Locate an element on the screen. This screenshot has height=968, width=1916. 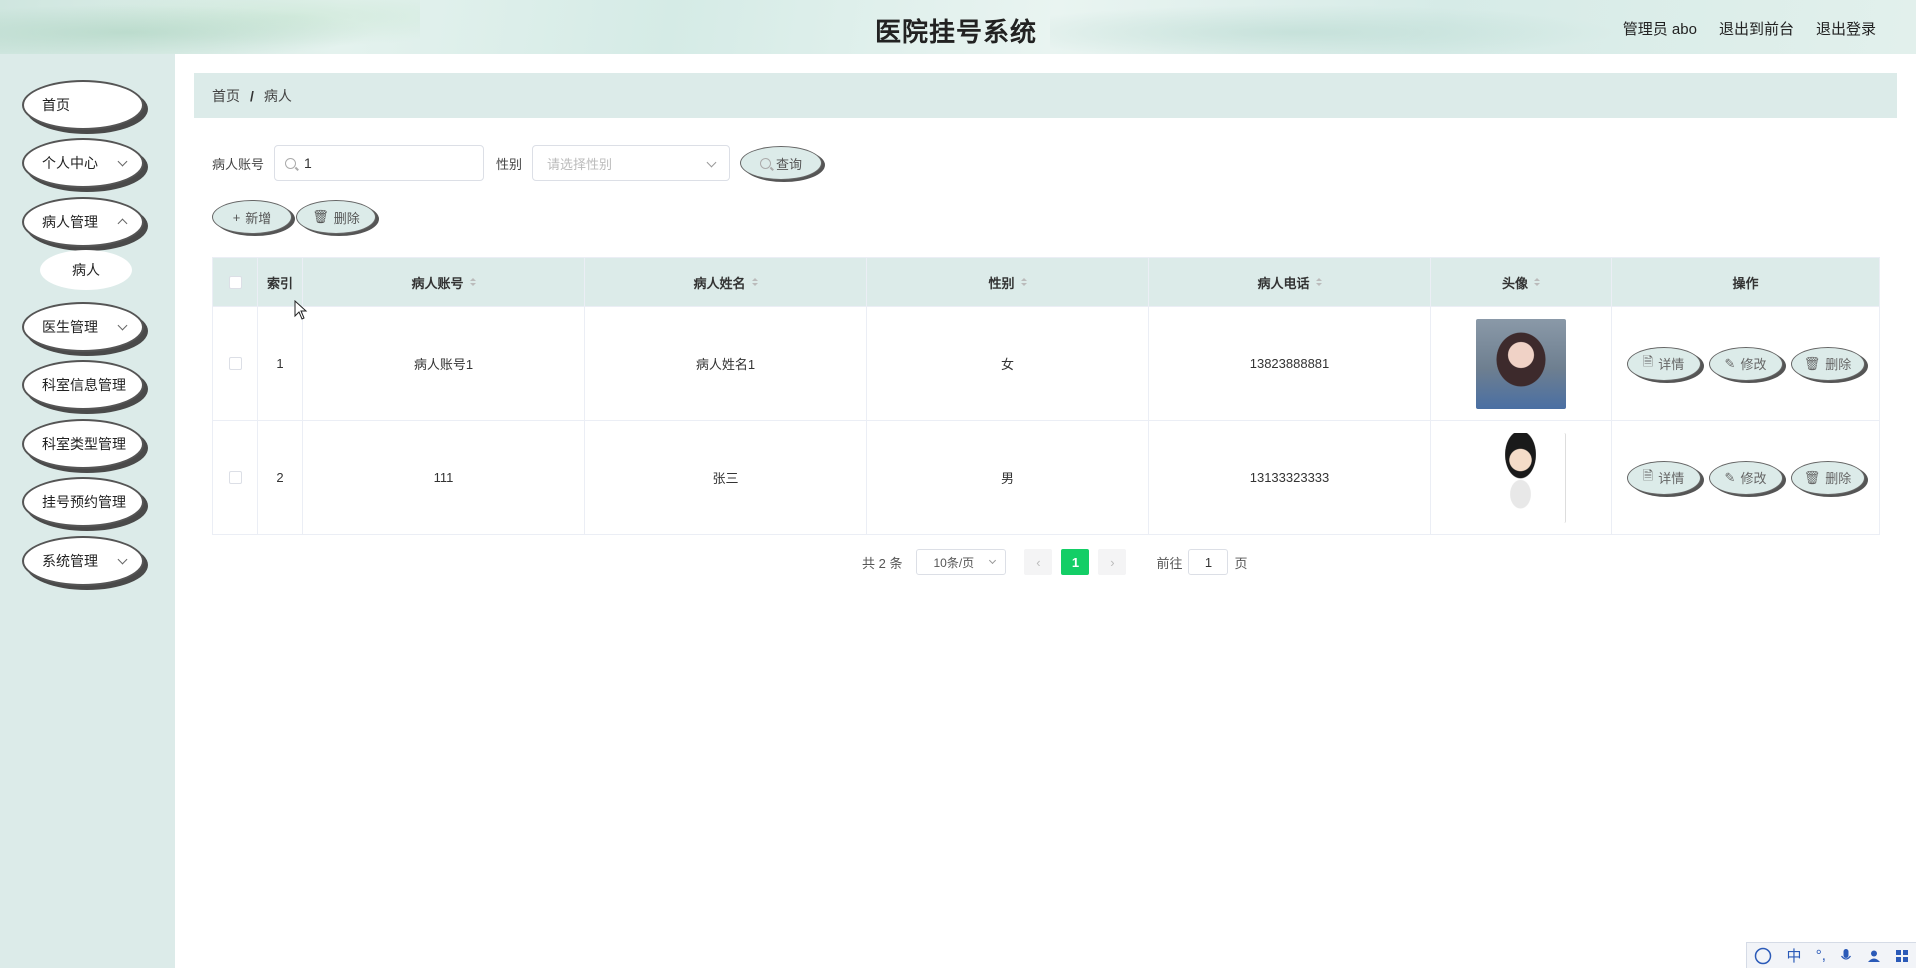
table-header: 索引 病人账号 病人姓名 性别 病人电话 头像 操作 is located at coordinates (1046, 282).